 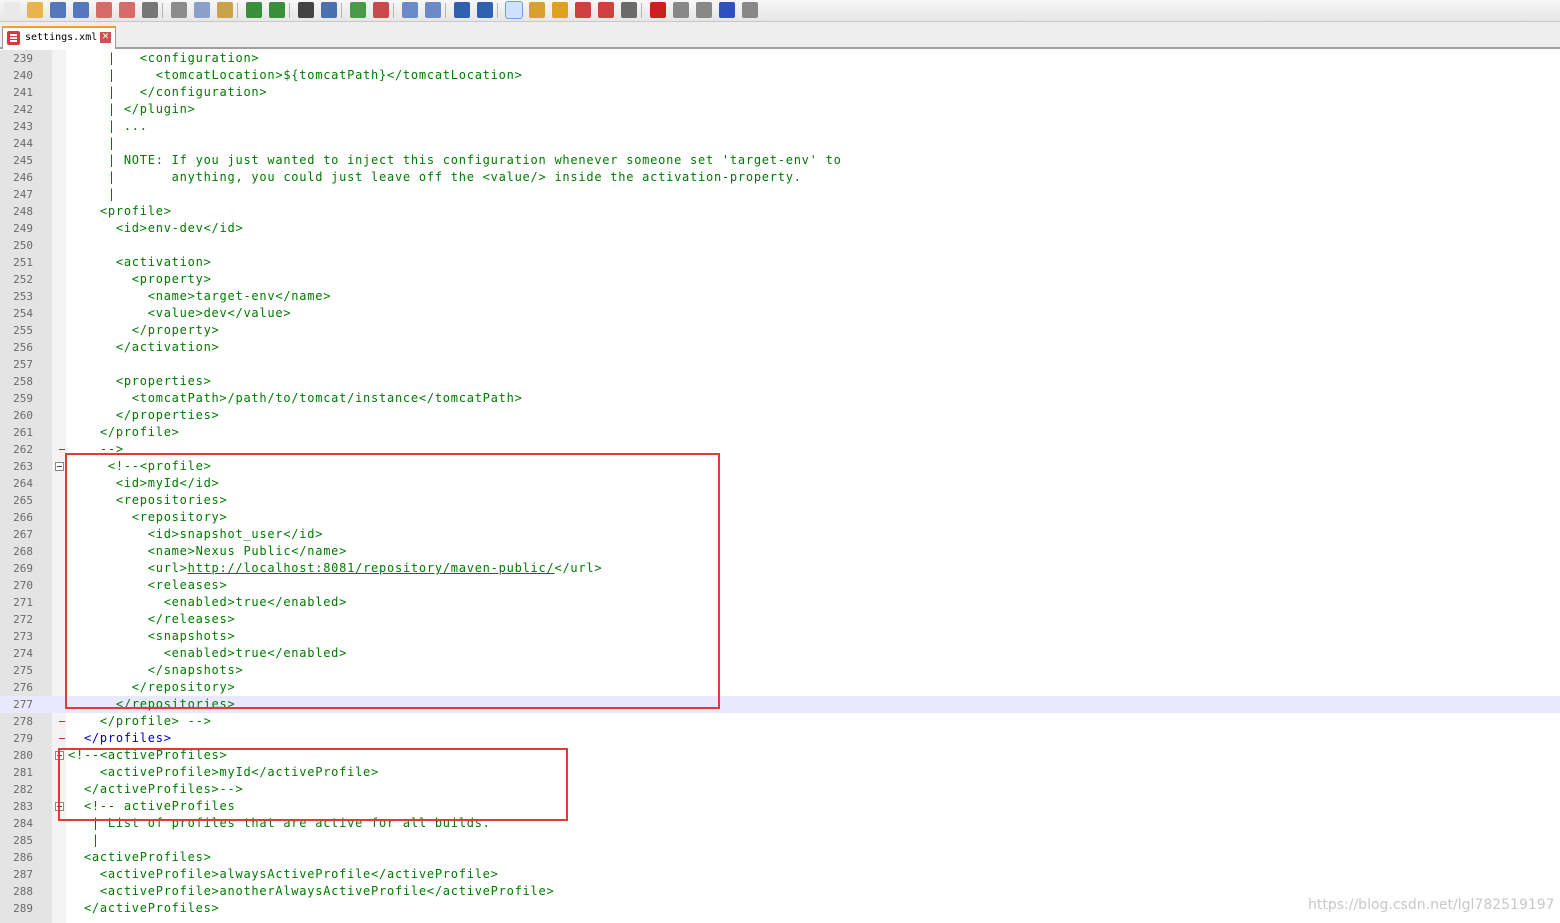 What do you see at coordinates (780, 721) in the screenshot?
I see `code-line: 278 </profile> -->` at bounding box center [780, 721].